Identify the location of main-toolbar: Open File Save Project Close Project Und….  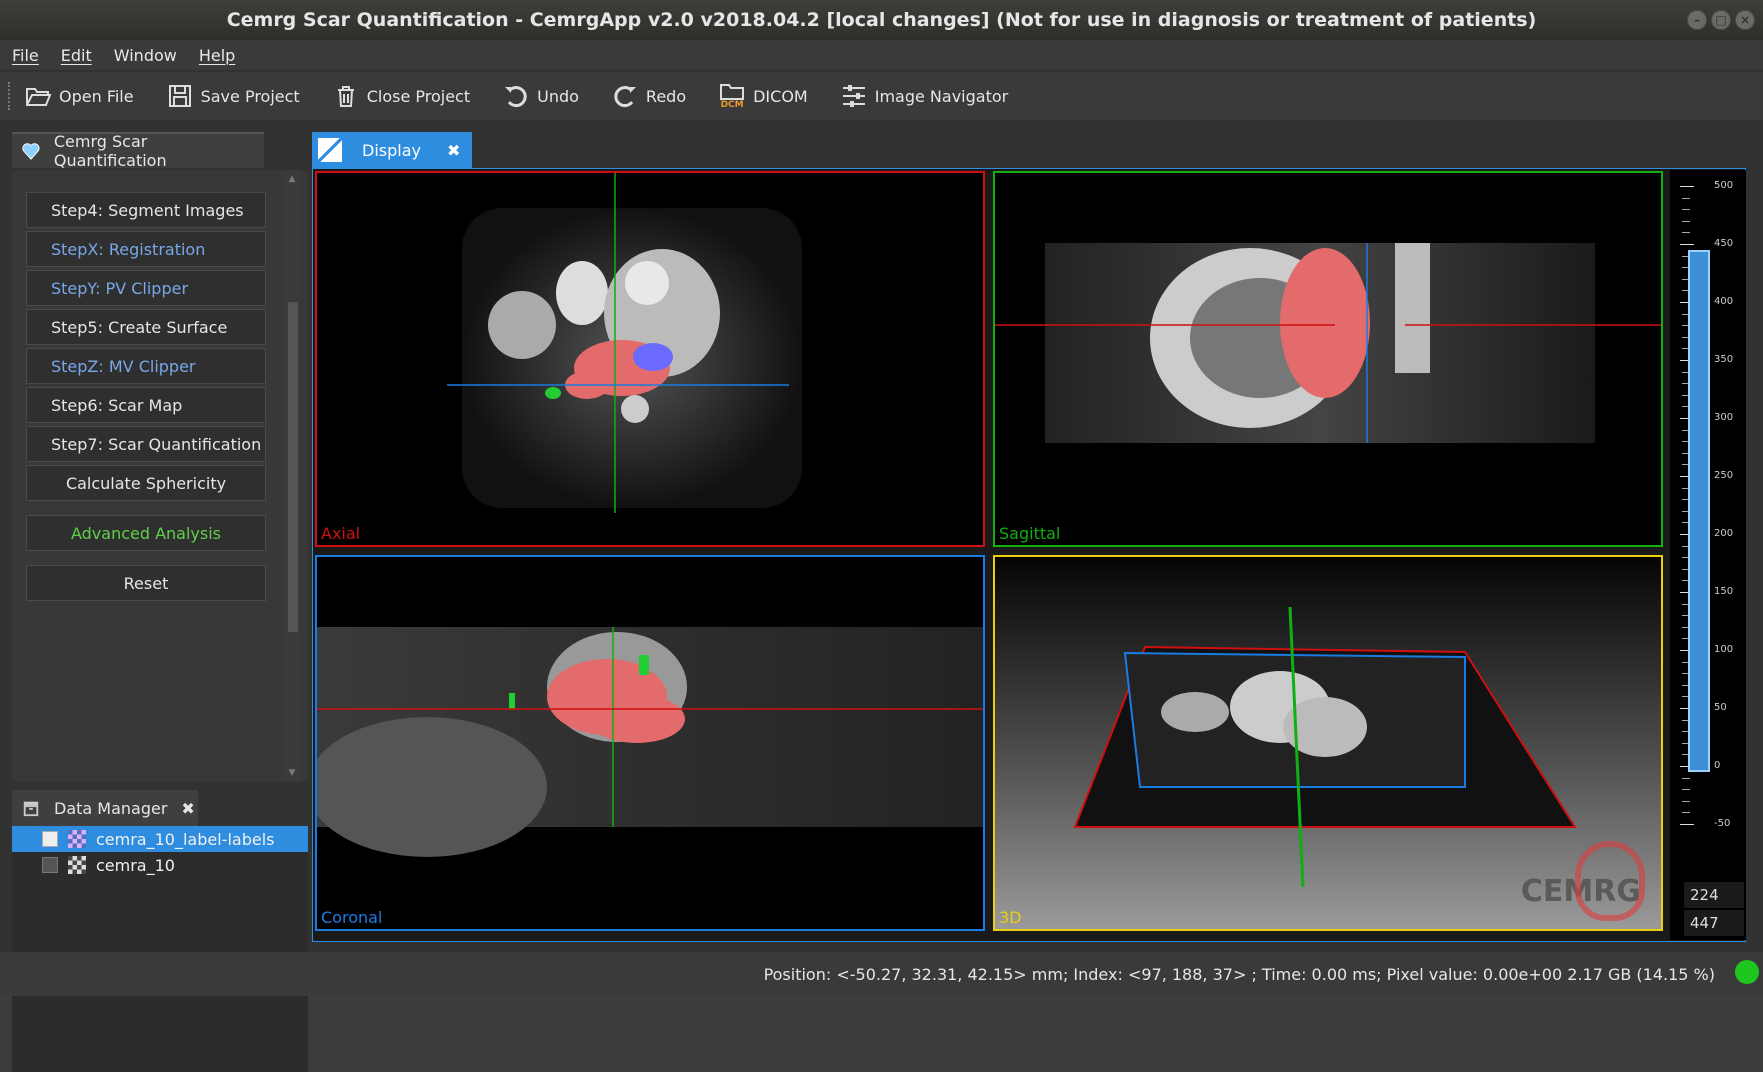
(881, 96).